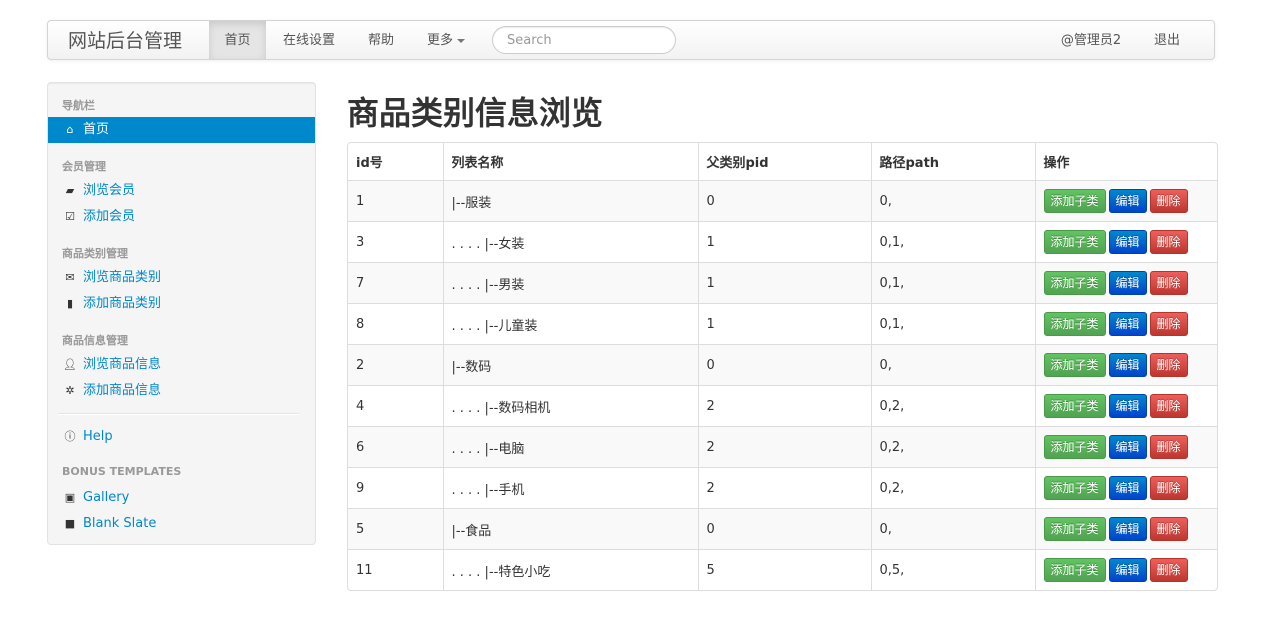  Describe the element at coordinates (120, 523) in the screenshot. I see `sidebar-item-label: Blank Slate` at that location.